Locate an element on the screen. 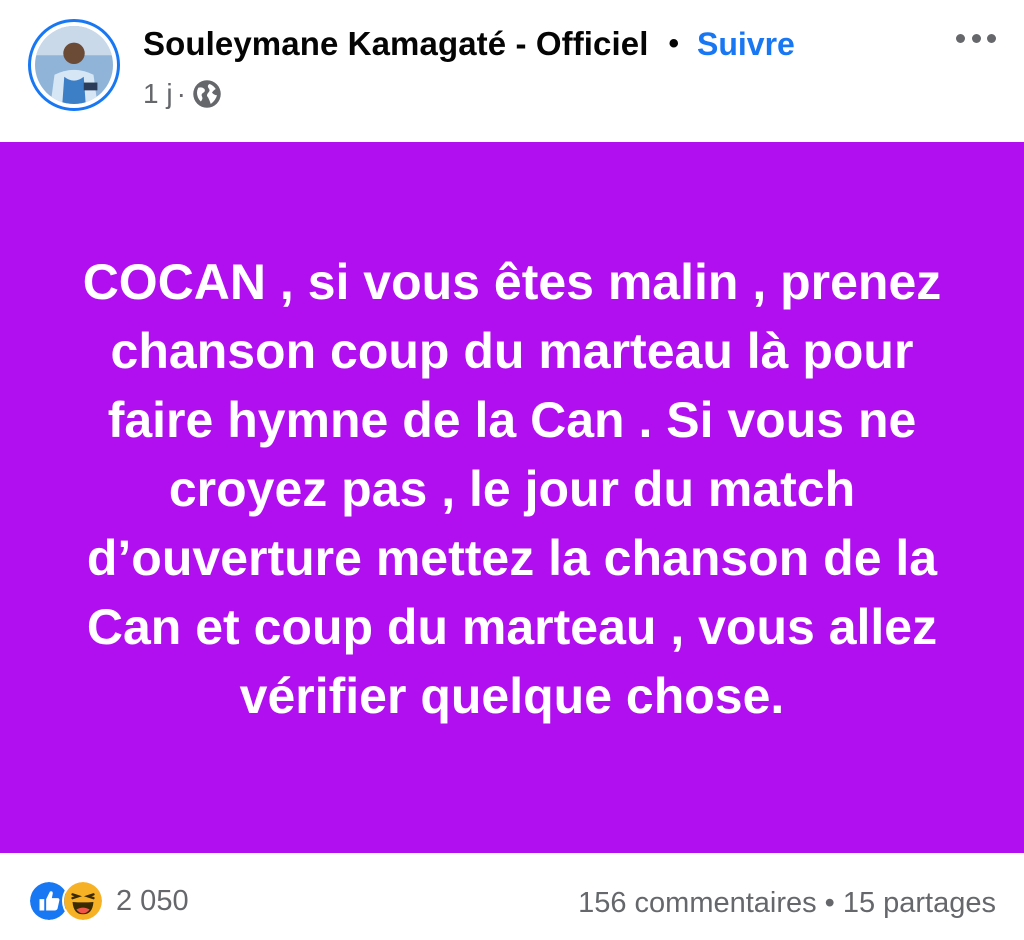 The image size is (1024, 940). post-time: 1 j is located at coordinates (158, 94).